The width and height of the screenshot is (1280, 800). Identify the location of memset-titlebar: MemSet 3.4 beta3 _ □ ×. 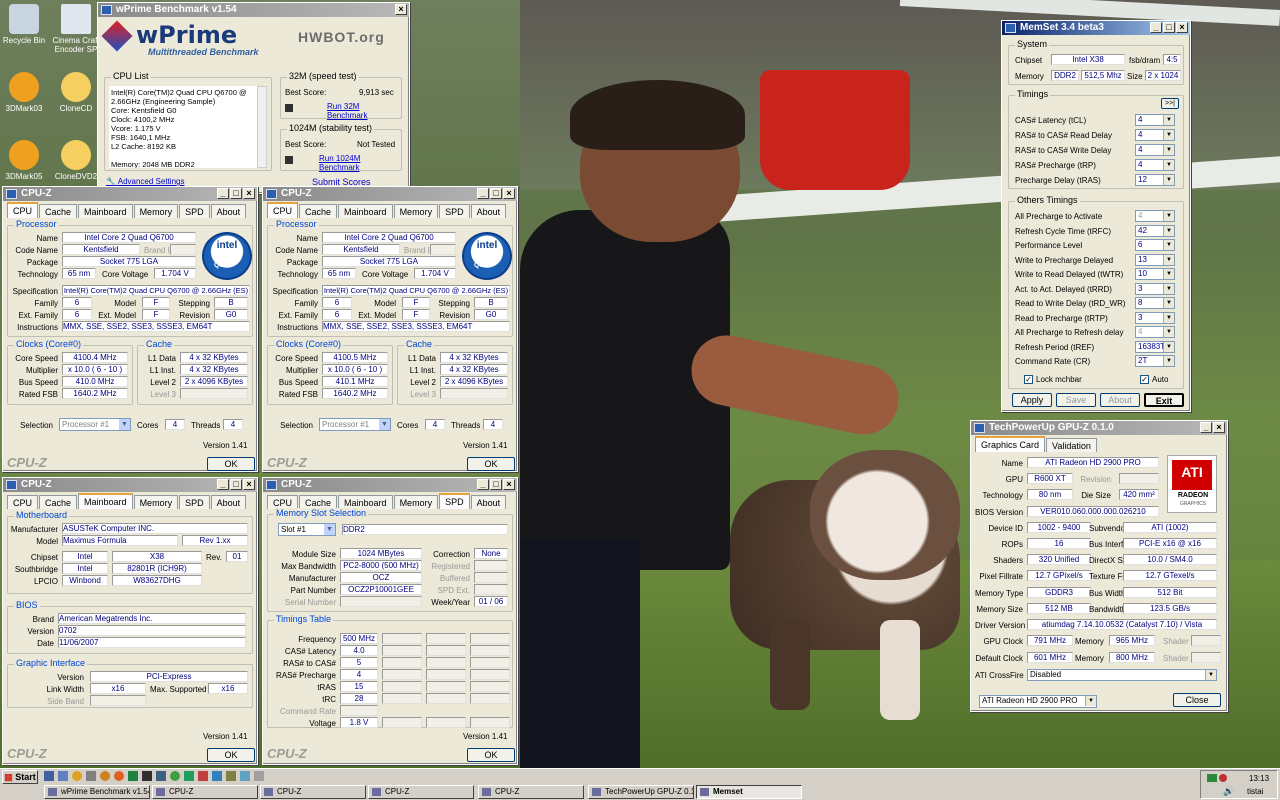
(1096, 28).